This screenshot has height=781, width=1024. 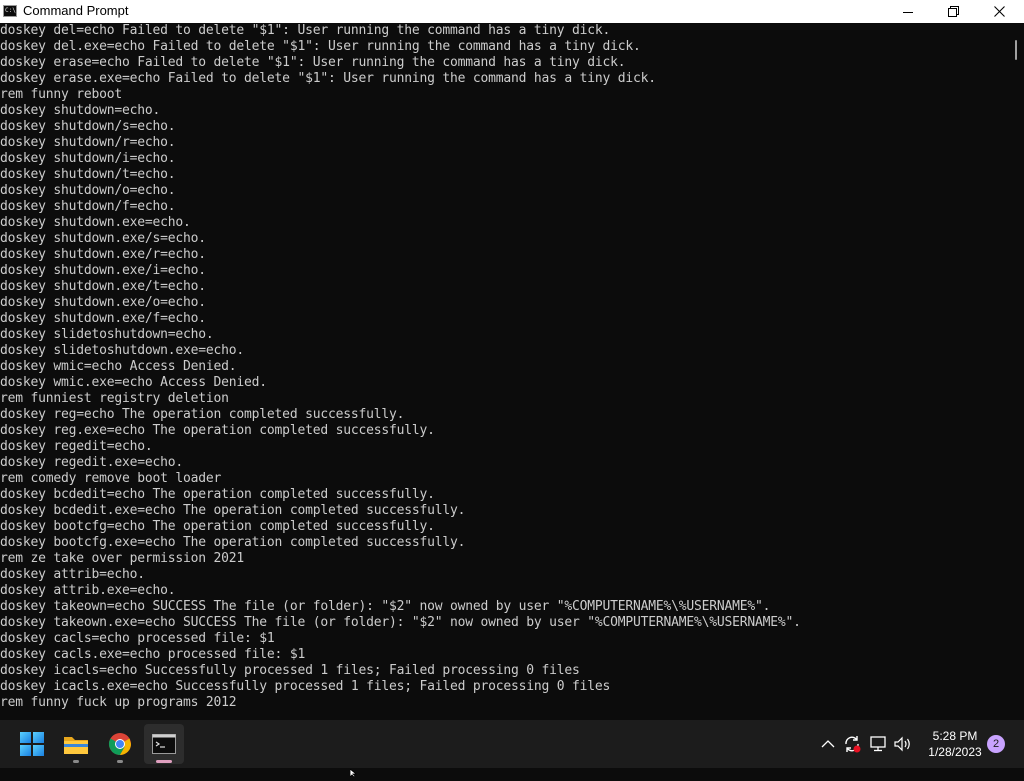 I want to click on mouse-cursor-icon, so click(x=354, y=771).